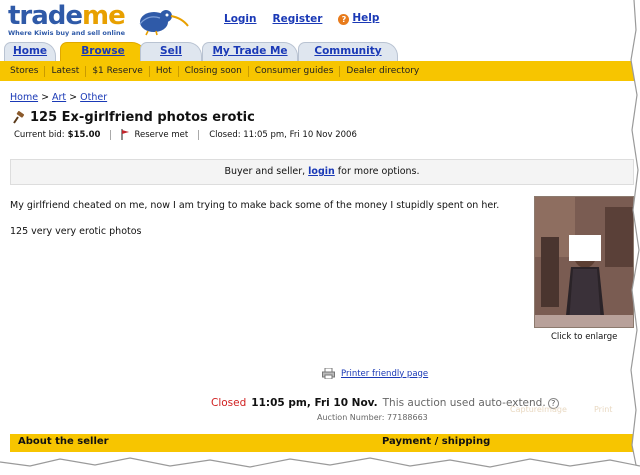 The height and width of the screenshot is (475, 640). What do you see at coordinates (229, 403) in the screenshot?
I see `closed-label: Closed` at bounding box center [229, 403].